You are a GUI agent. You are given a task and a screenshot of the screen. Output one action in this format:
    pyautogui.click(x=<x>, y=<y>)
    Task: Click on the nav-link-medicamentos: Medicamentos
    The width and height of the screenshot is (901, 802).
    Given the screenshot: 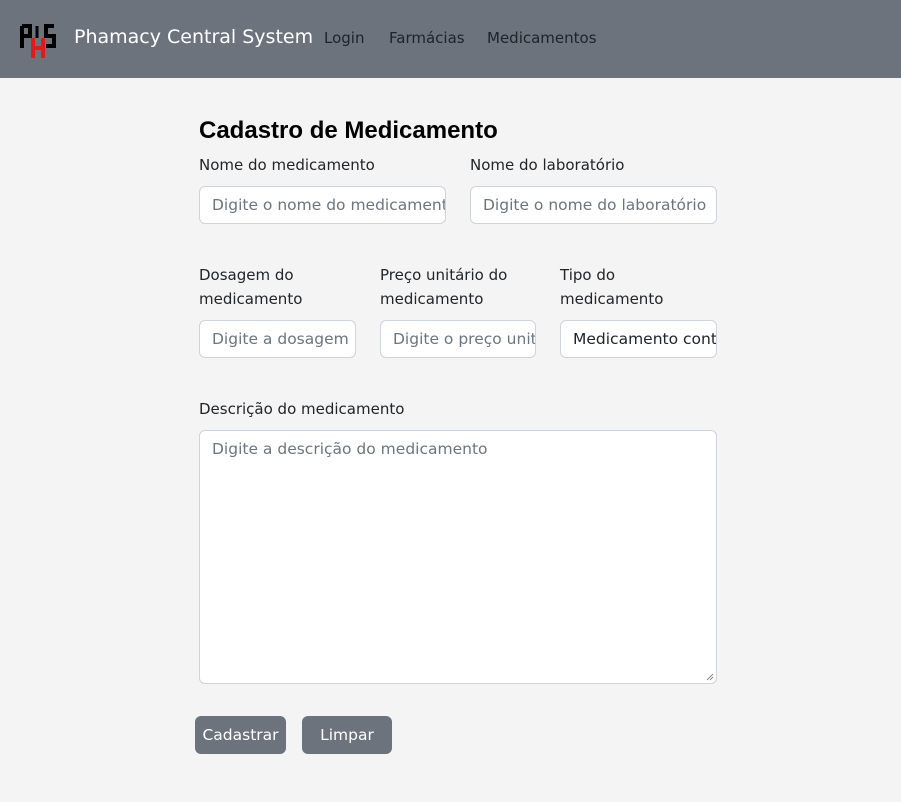 What is the action you would take?
    pyautogui.click(x=542, y=38)
    